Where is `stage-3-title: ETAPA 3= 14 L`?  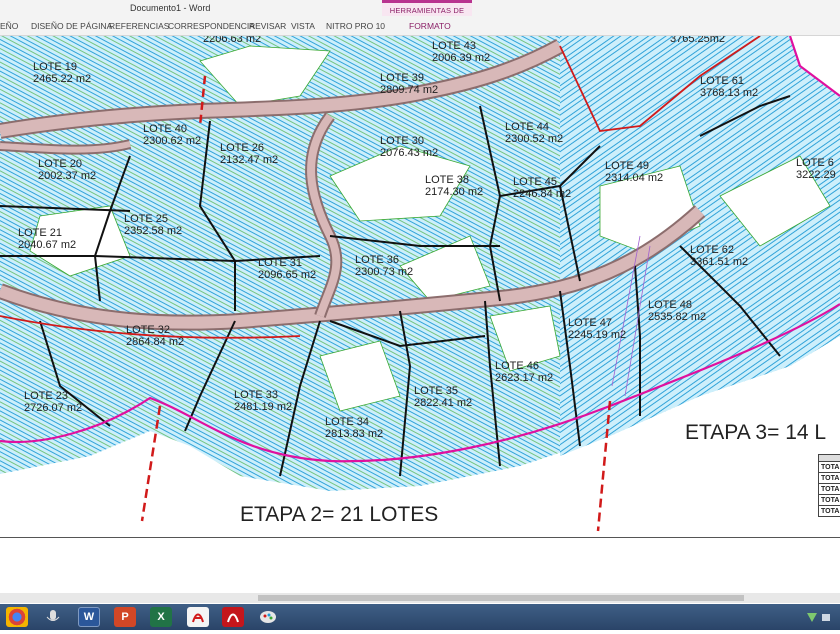
stage-3-title: ETAPA 3= 14 L is located at coordinates (755, 433).